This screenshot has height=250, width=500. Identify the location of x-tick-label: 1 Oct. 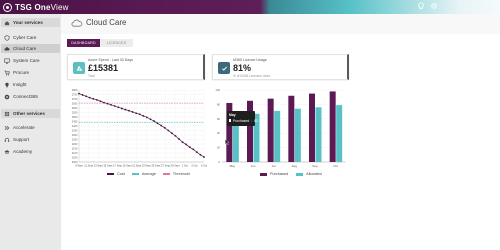
(185, 166).